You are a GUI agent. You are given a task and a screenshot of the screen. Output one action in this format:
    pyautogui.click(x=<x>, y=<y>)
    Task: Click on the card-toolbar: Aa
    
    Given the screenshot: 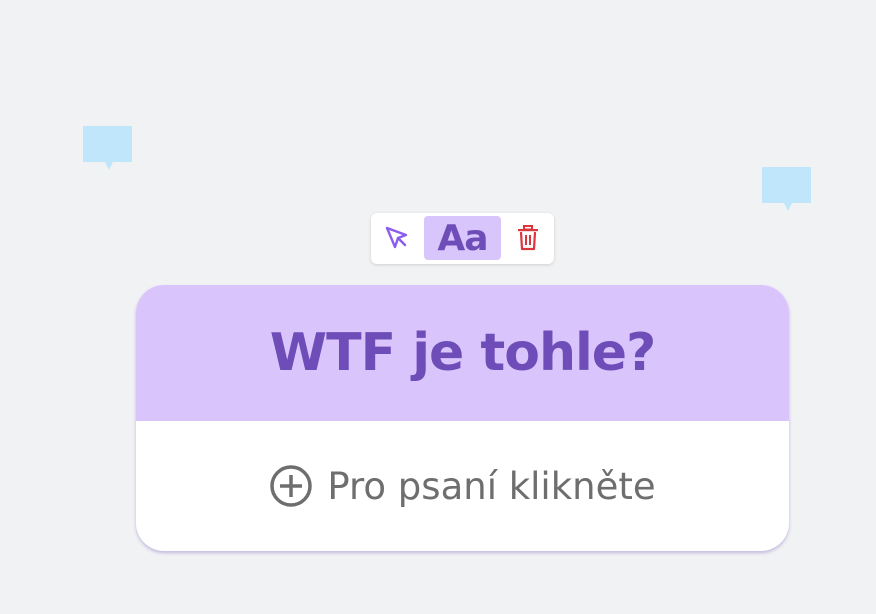 What is the action you would take?
    pyautogui.click(x=462, y=238)
    